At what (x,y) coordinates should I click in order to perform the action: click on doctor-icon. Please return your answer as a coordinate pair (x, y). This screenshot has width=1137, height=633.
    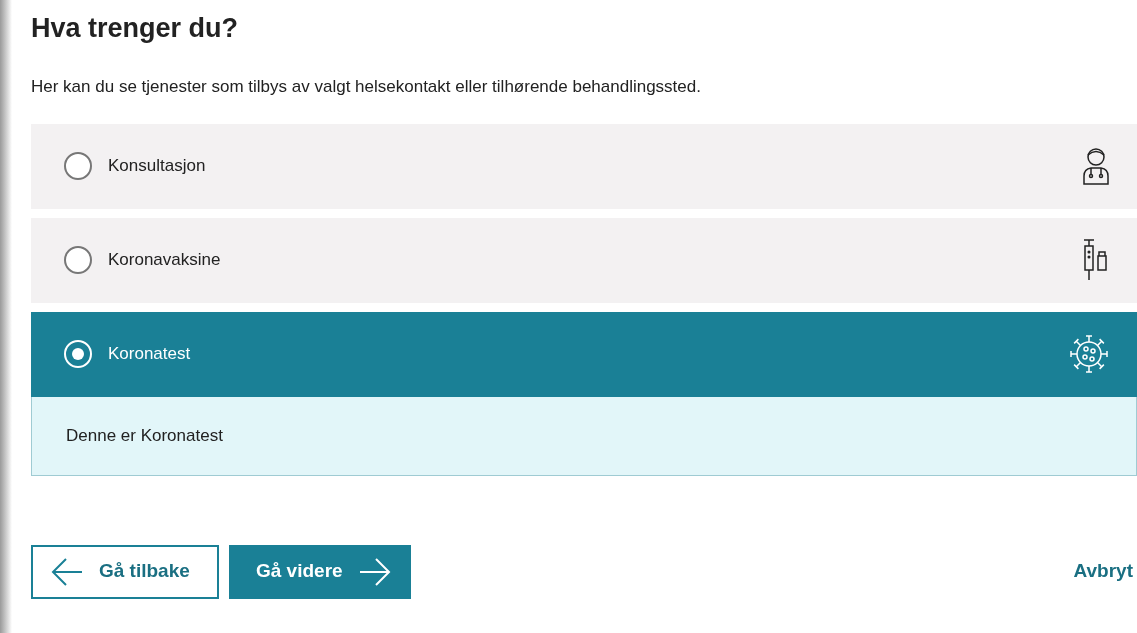
    Looking at the image, I should click on (1096, 166).